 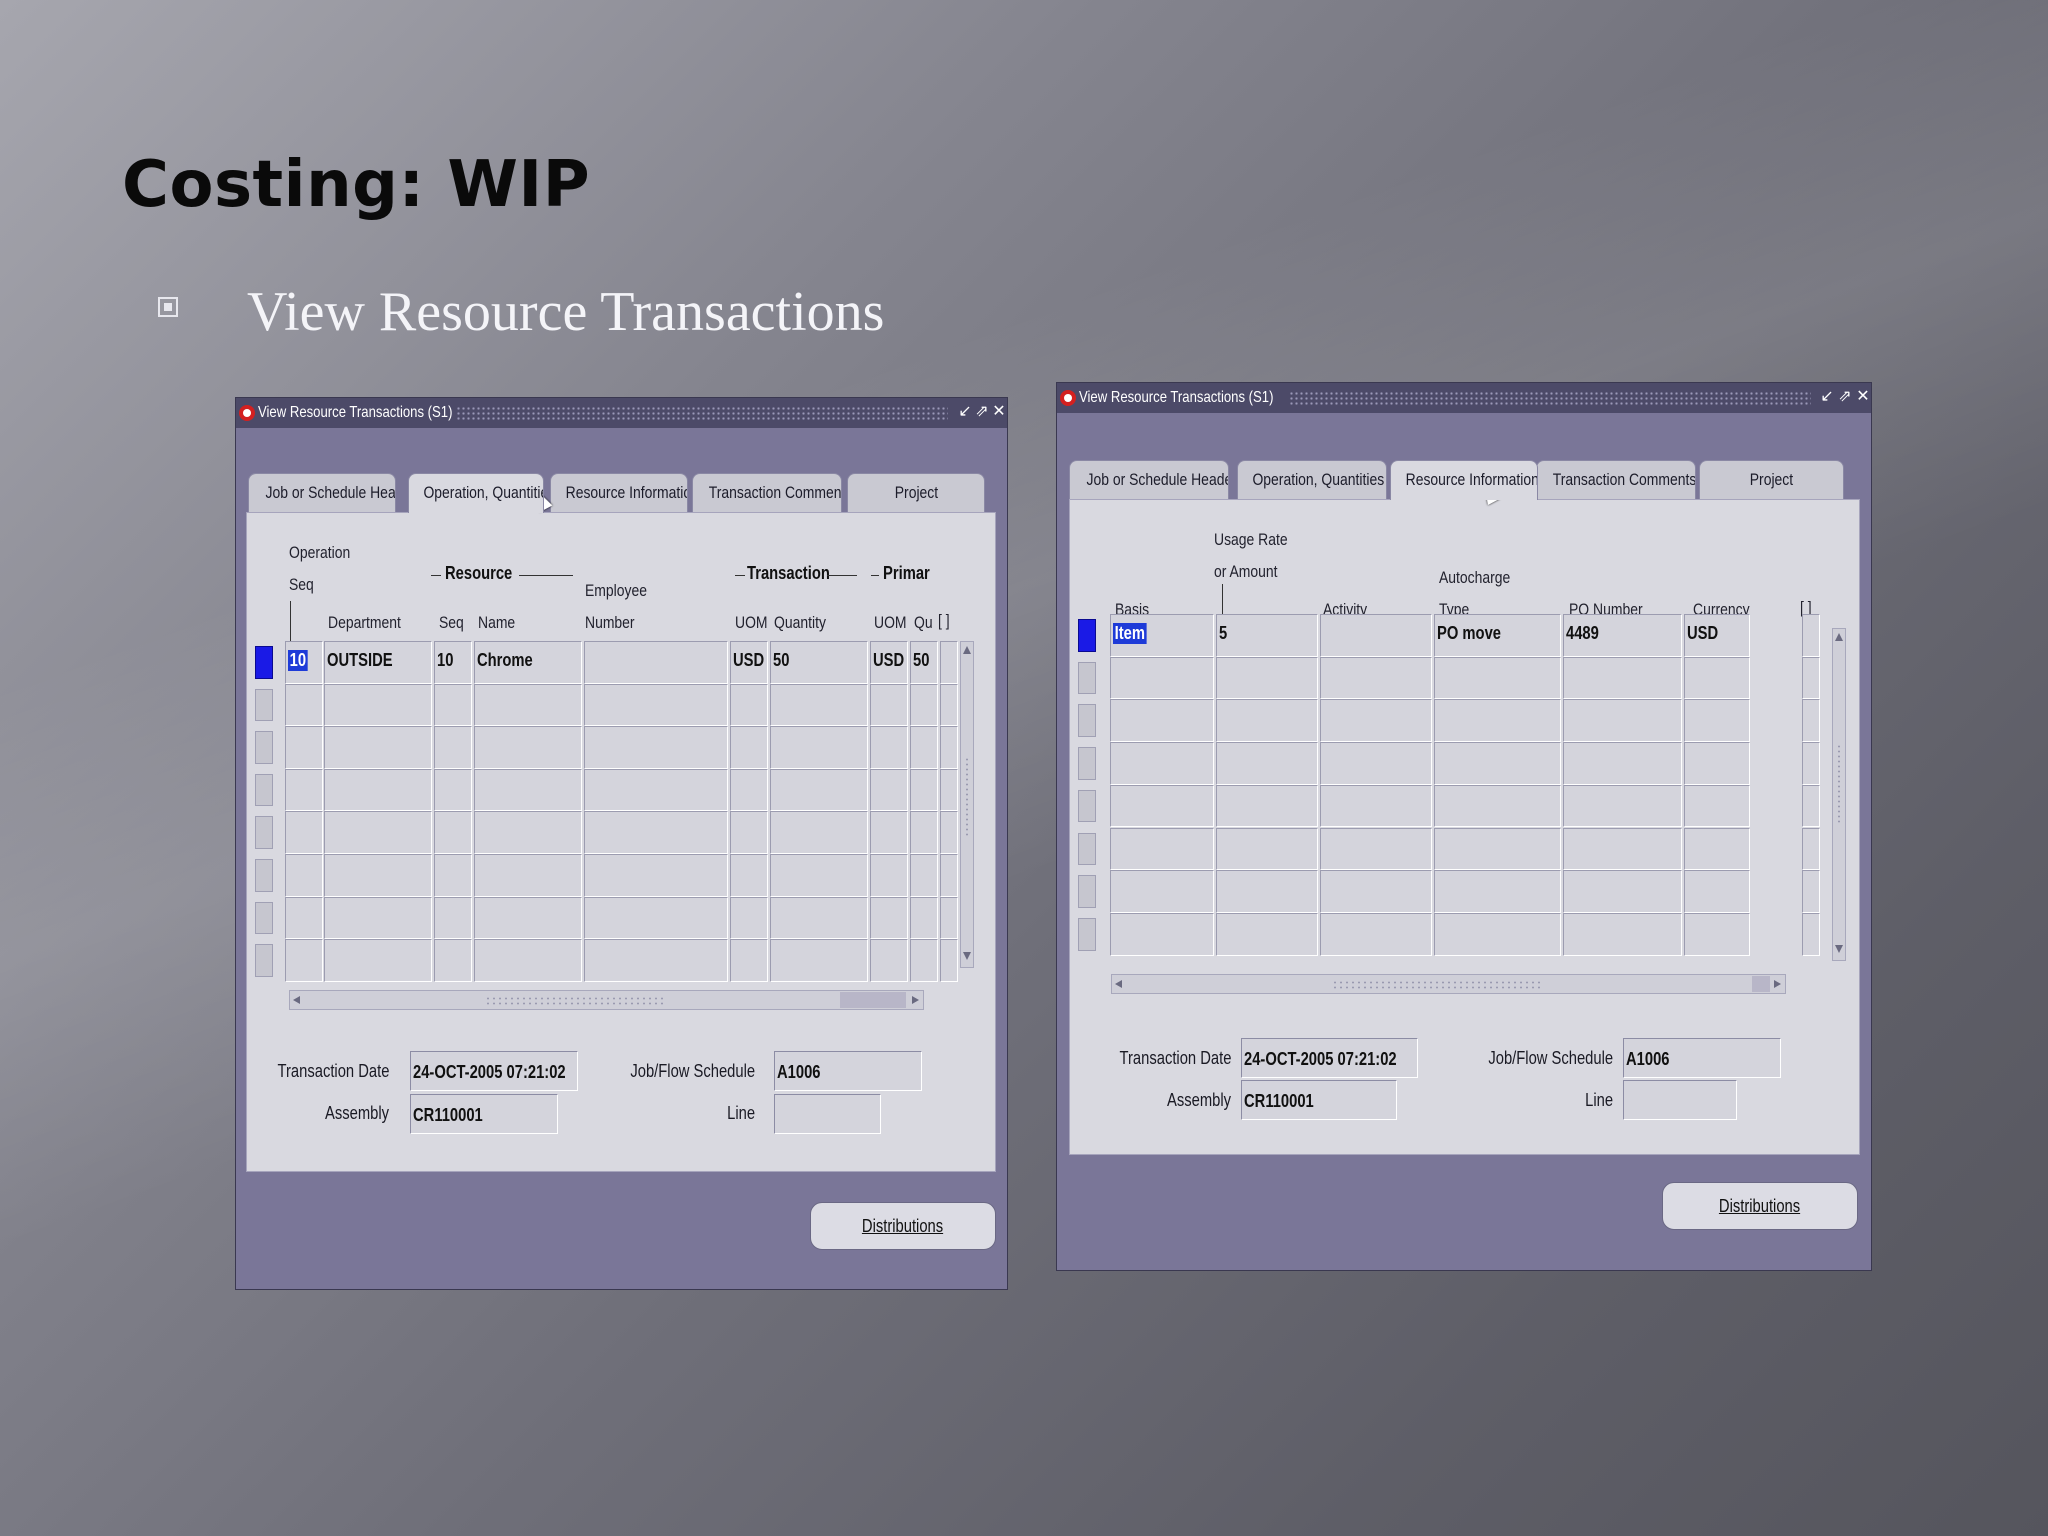 I want to click on maximize-icon: ⇗, so click(x=982, y=412).